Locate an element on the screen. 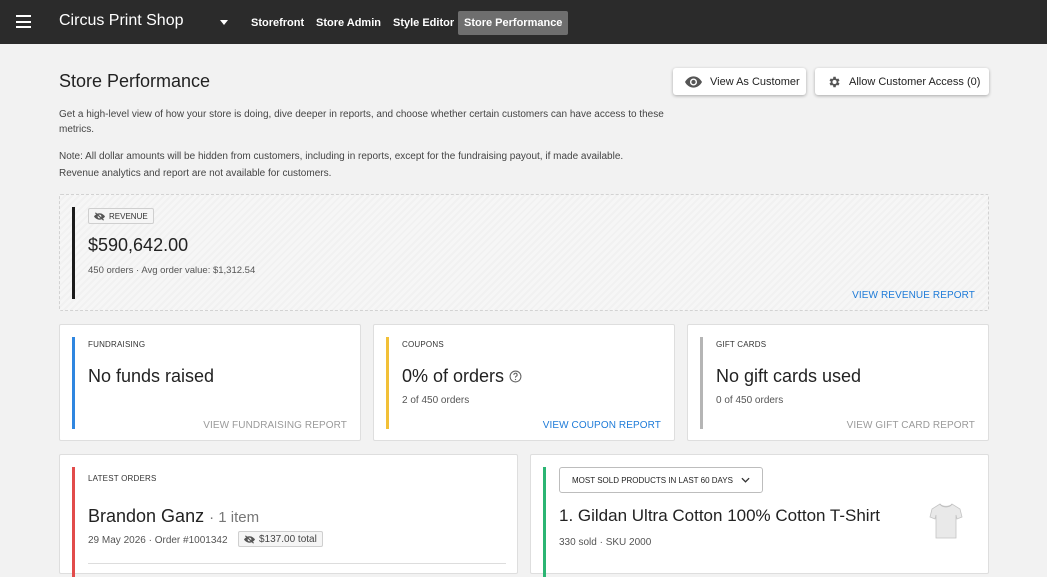 The height and width of the screenshot is (577, 1047). view-coupon-report-link: VIEW COUPON REPORT is located at coordinates (602, 425).